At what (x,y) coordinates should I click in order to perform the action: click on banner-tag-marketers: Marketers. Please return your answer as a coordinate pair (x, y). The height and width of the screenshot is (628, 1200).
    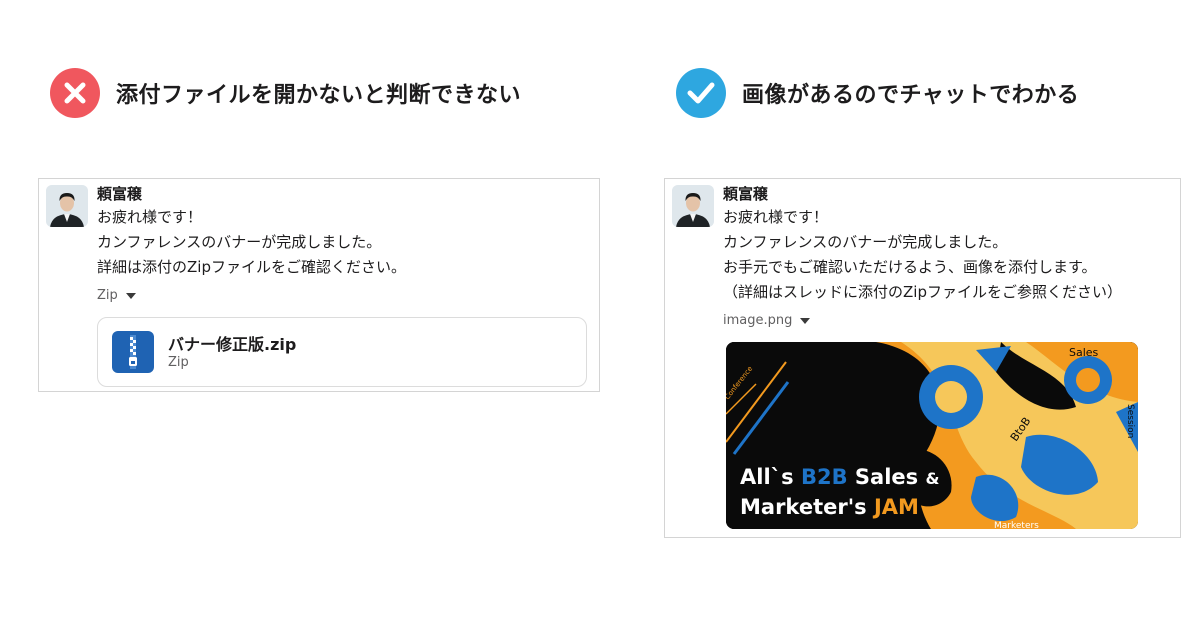
    Looking at the image, I should click on (1016, 525).